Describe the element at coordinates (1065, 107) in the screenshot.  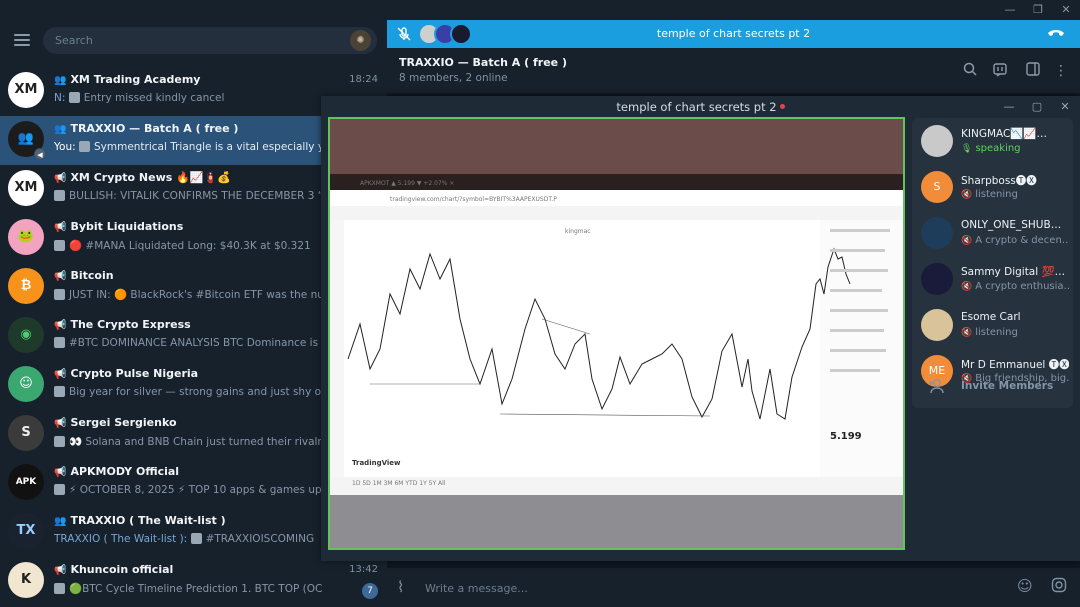
I see `call-close-button: ✕` at that location.